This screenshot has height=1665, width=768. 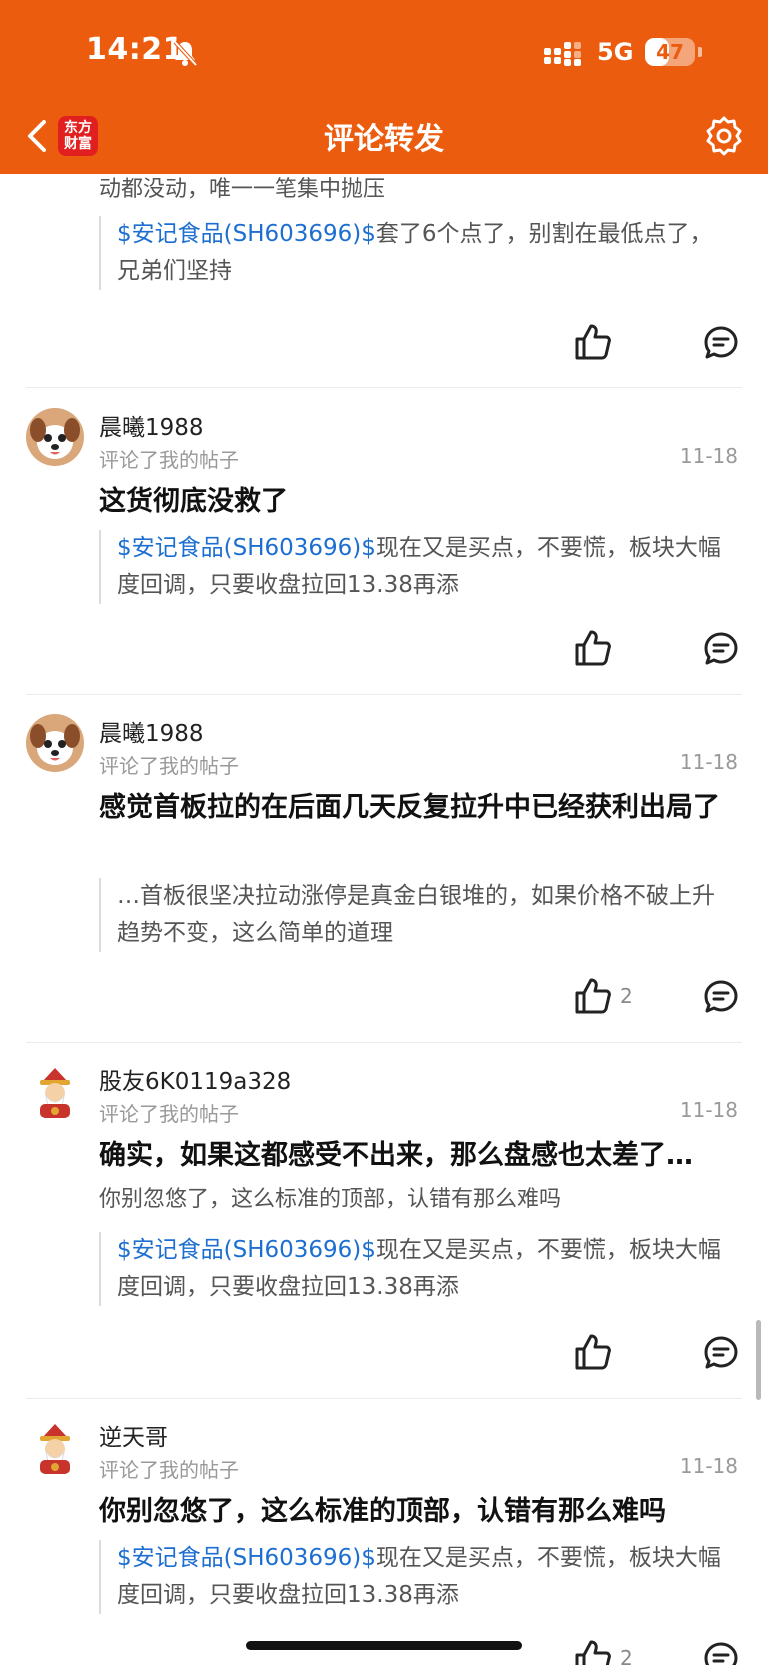 What do you see at coordinates (415, 808) in the screenshot?
I see `comment-text: 感觉首板拉的在后面几天反复拉升中已经获利出局了` at bounding box center [415, 808].